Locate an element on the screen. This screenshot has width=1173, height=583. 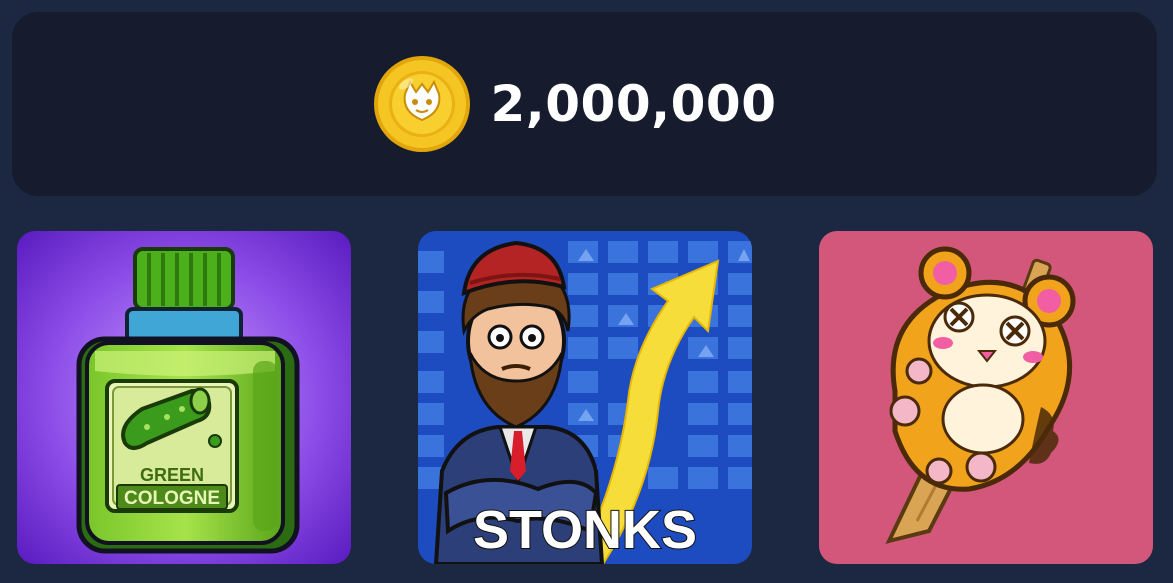
coin-balance: 2,000,000 is located at coordinates (633, 104).